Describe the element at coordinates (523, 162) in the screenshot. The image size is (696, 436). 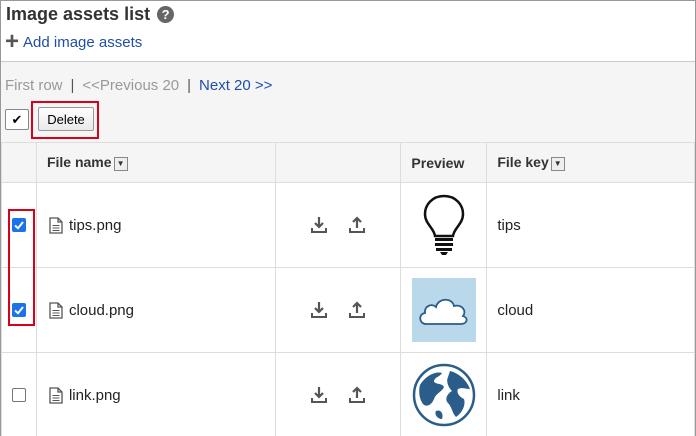
I see `header-file-key-label: File key` at that location.